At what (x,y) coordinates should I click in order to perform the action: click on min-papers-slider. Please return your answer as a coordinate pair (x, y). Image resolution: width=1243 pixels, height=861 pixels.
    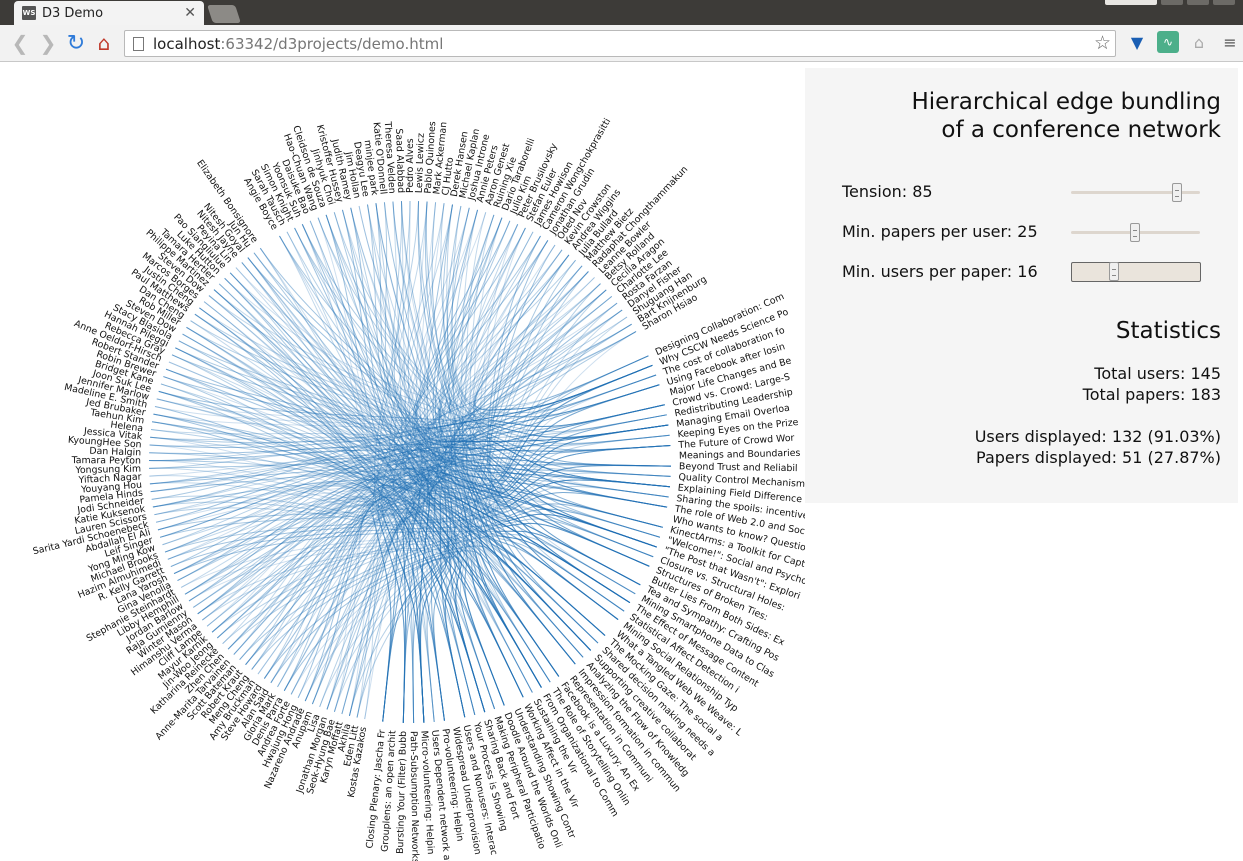
    Looking at the image, I should click on (1135, 232).